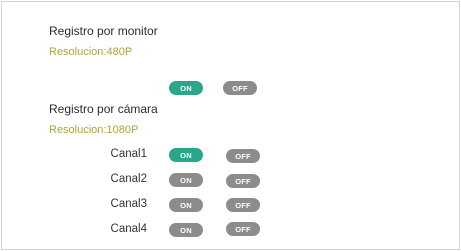 This screenshot has width=461, height=251. I want to click on monitor-resolution: Resolucion:480P, so click(91, 52).